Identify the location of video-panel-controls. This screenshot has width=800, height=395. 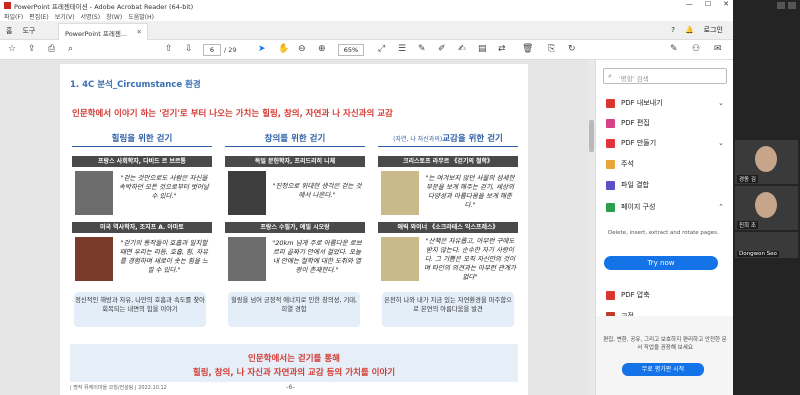
(786, 5).